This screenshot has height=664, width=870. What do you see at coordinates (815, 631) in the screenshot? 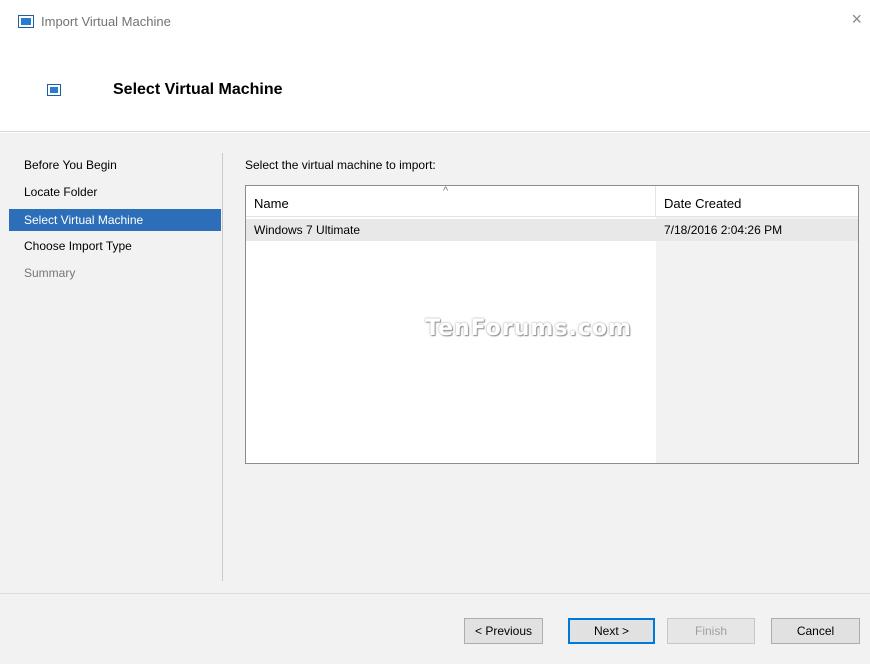
I see `cancel-button: Cancel` at bounding box center [815, 631].